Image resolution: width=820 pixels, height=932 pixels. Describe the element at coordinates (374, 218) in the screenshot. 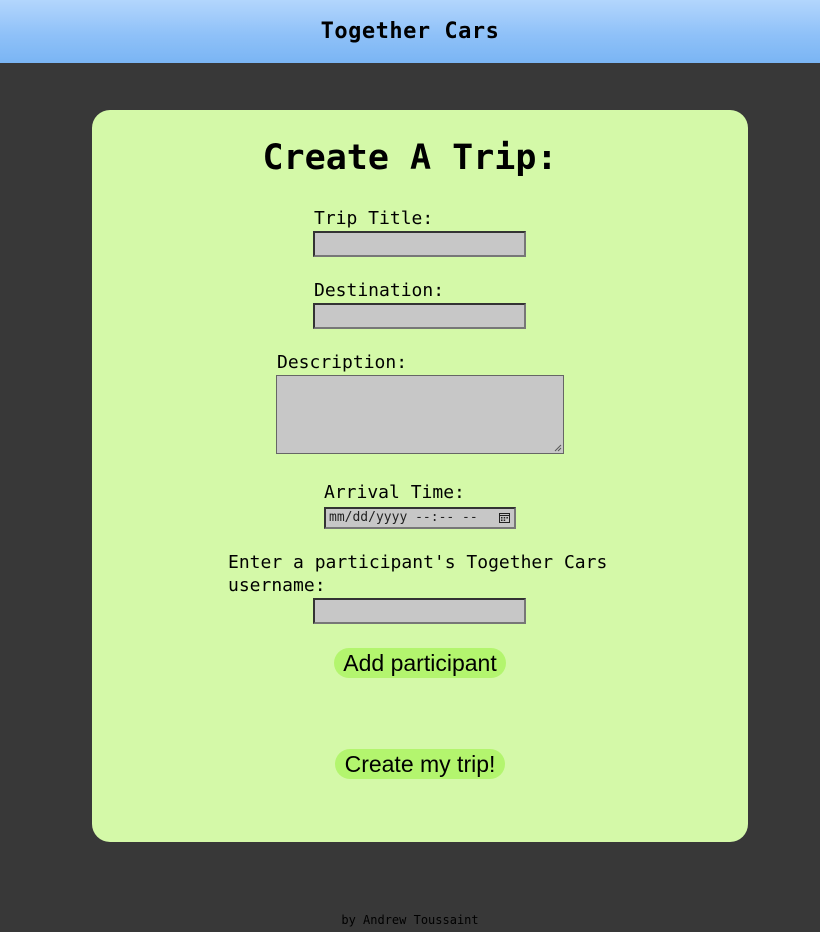

I see `trip-title-label: Trip Title:` at that location.